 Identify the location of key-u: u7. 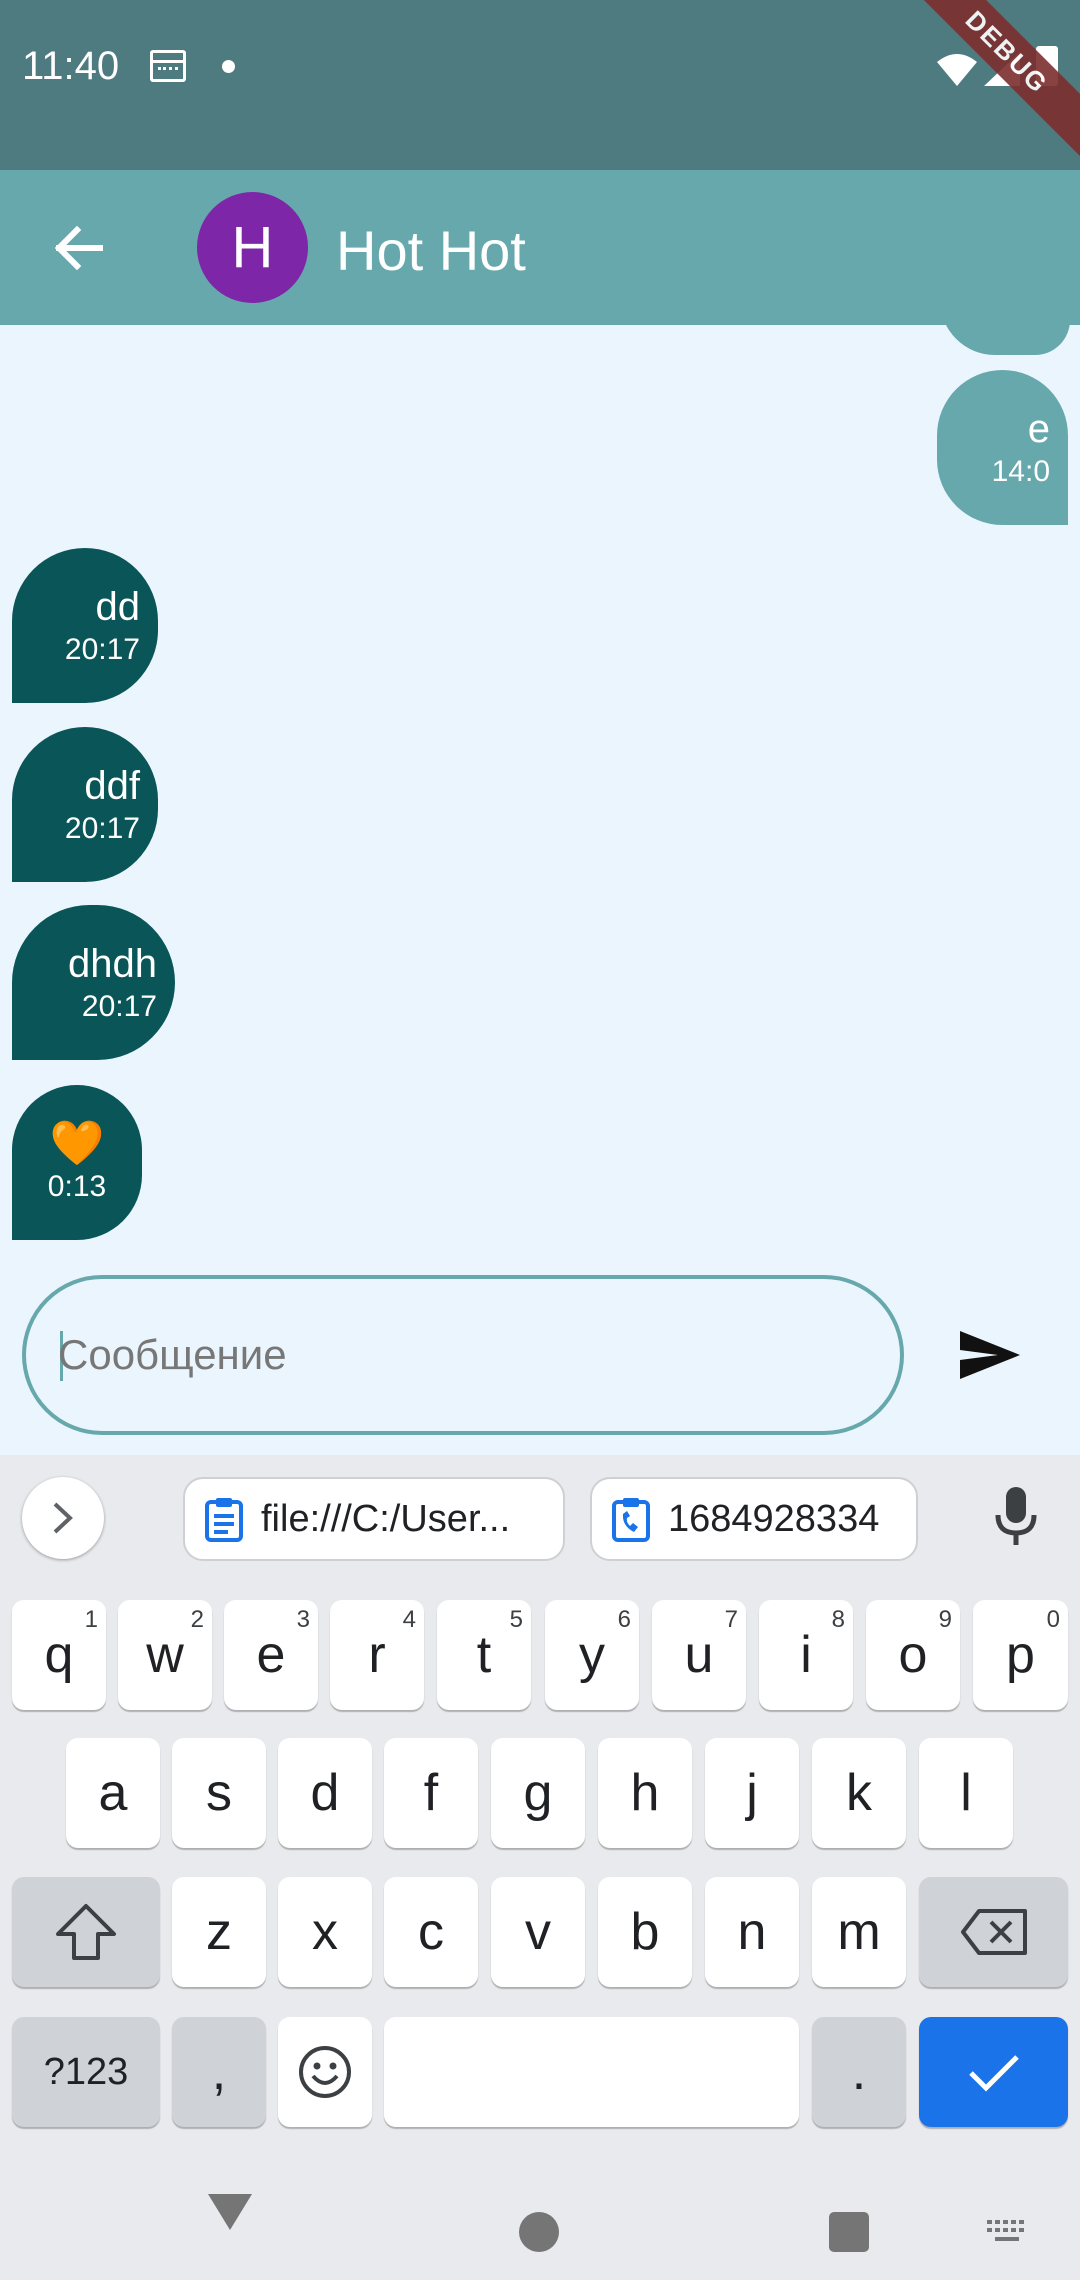
(699, 1655).